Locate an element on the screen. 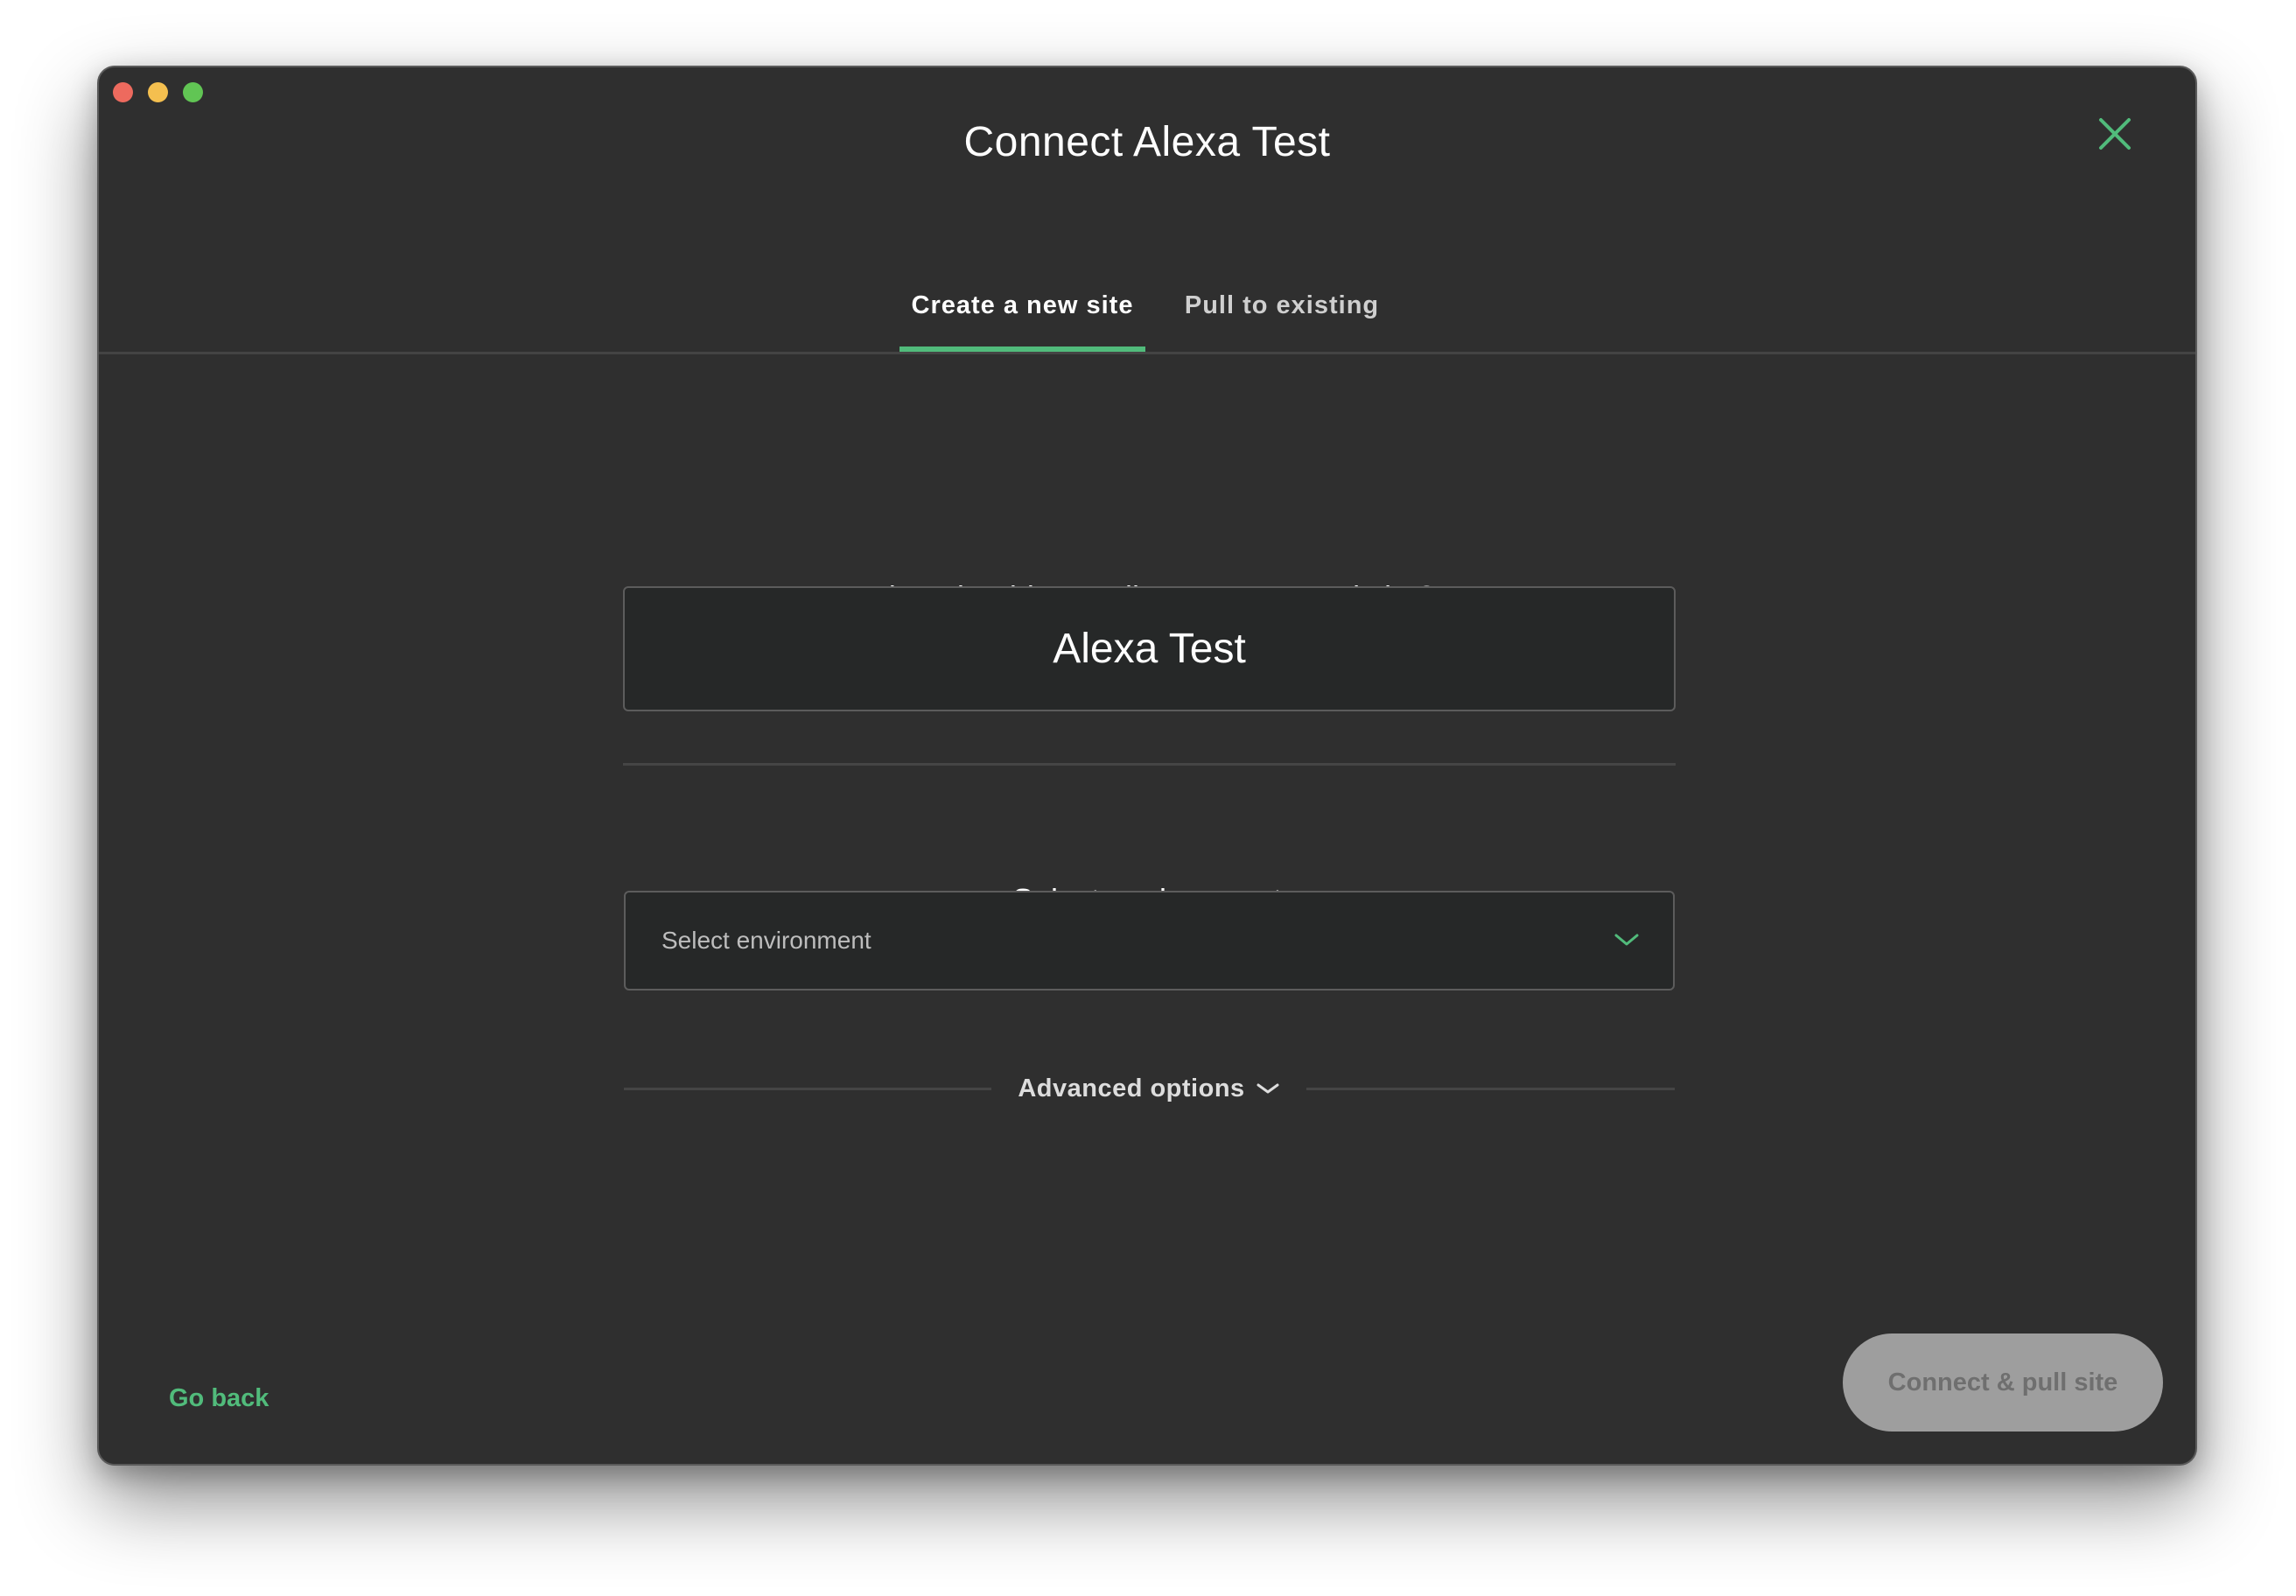 The image size is (2296, 1596). window-close-button is located at coordinates (123, 92).